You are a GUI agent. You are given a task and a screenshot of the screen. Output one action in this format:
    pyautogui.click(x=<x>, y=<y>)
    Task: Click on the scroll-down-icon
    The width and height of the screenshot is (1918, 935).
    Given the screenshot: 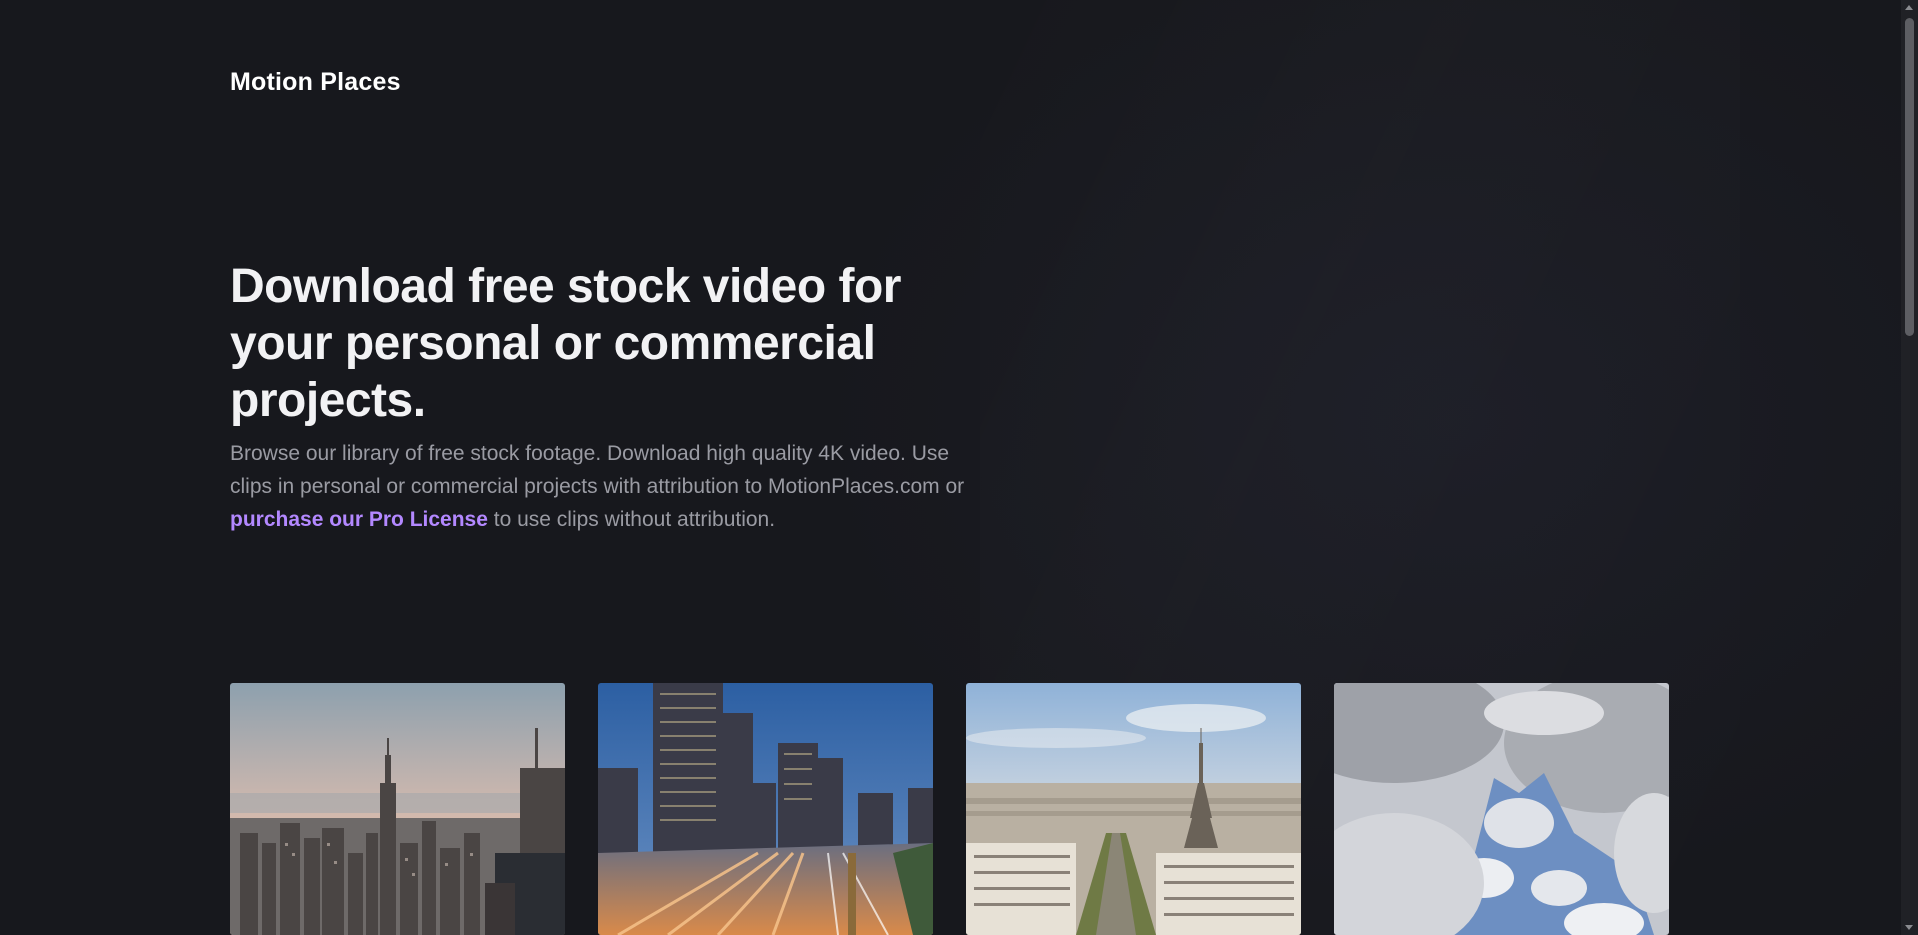 What is the action you would take?
    pyautogui.click(x=1909, y=927)
    